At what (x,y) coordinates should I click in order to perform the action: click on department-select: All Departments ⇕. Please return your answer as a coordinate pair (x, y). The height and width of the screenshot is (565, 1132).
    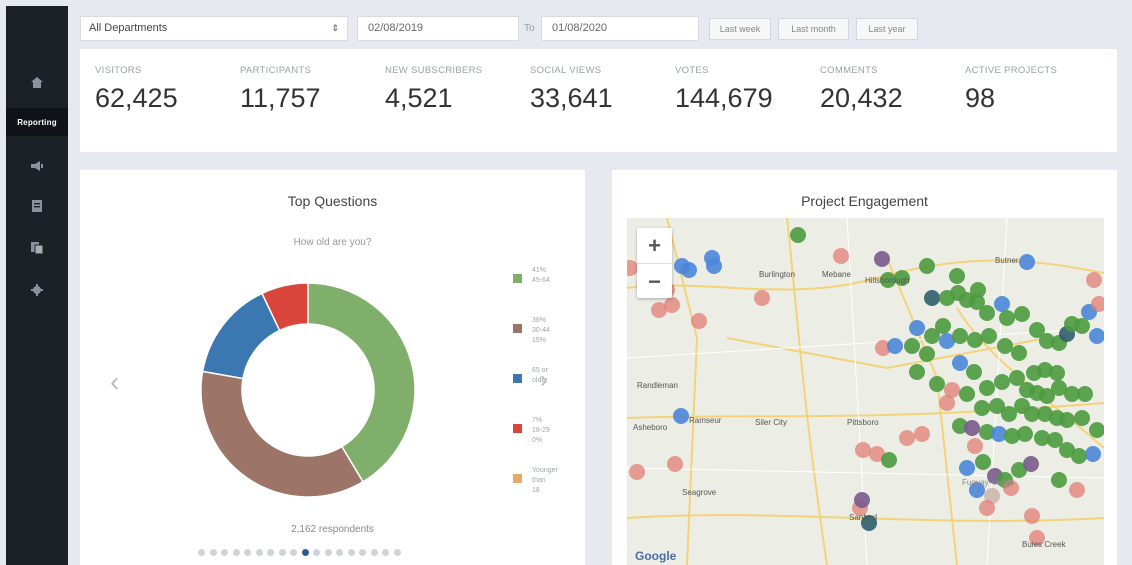
    Looking at the image, I should click on (214, 28).